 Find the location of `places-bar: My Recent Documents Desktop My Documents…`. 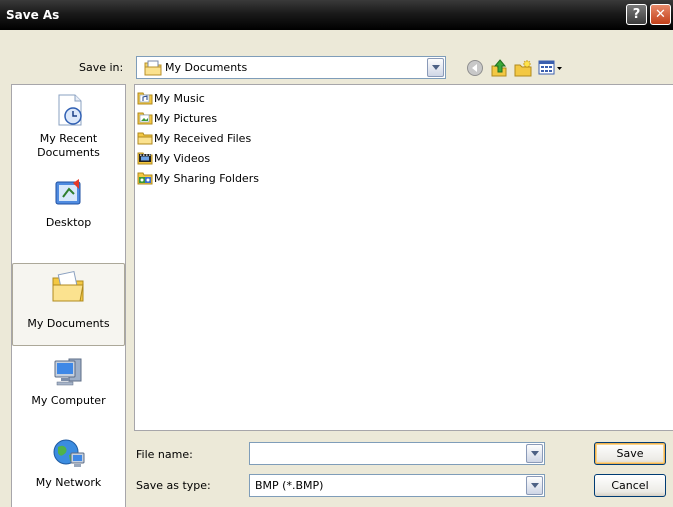

places-bar: My Recent Documents Desktop My Documents… is located at coordinates (68, 295).